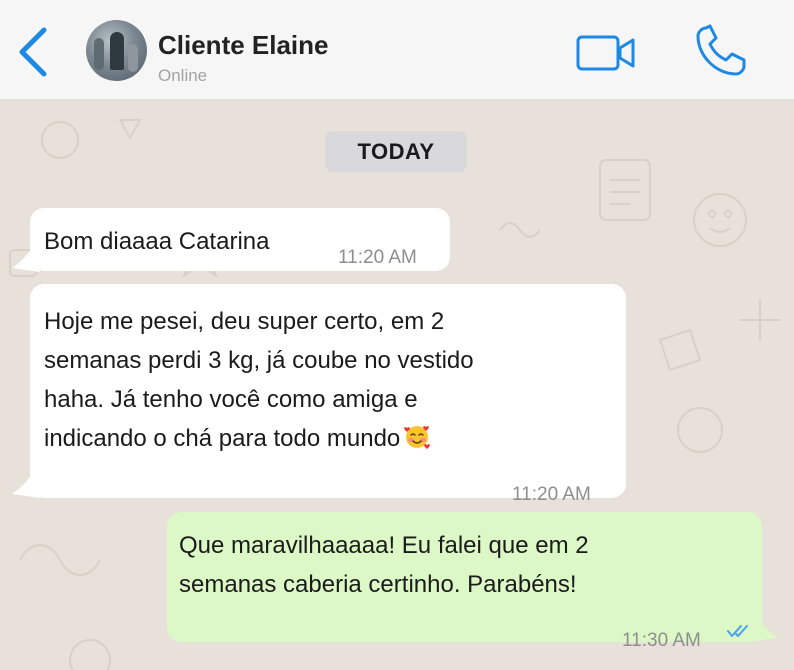  What do you see at coordinates (222, 438) in the screenshot?
I see `message-line: indicando o chá para todo mundo` at bounding box center [222, 438].